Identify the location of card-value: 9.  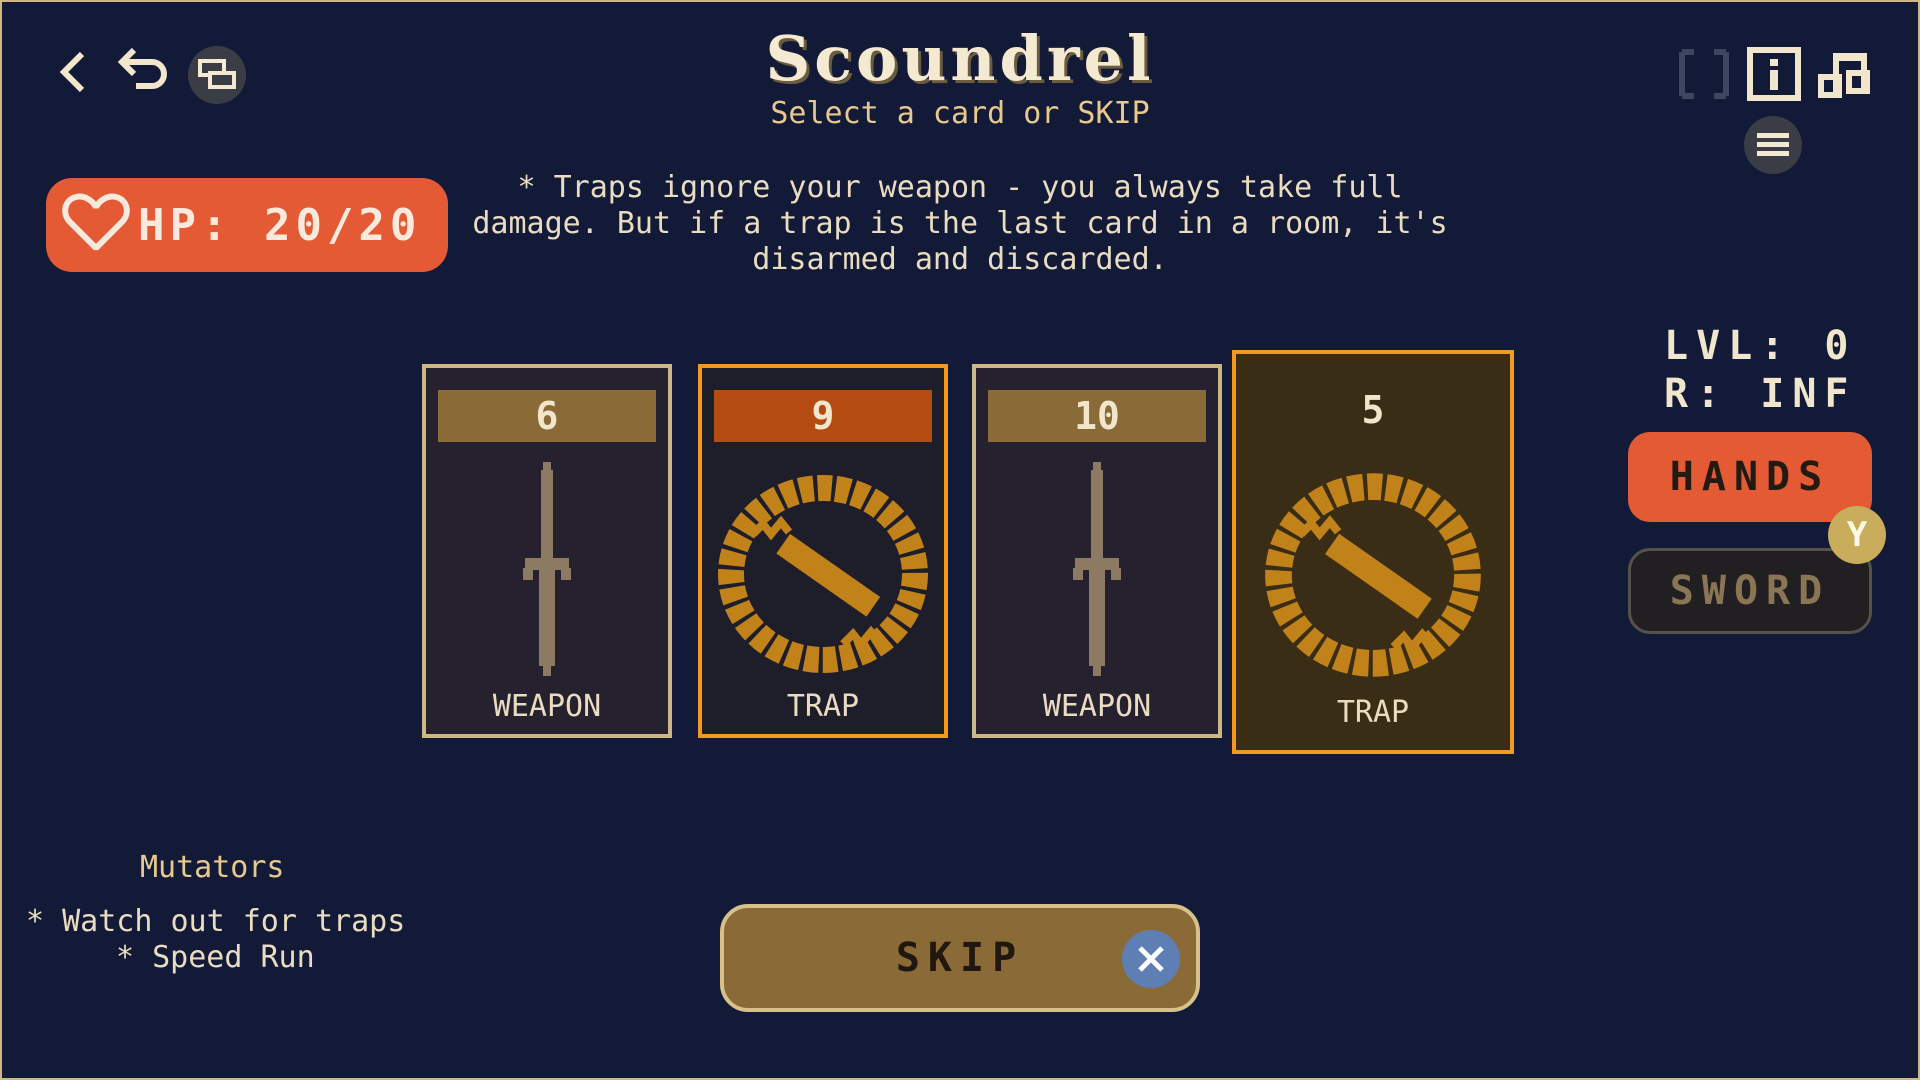
(823, 416).